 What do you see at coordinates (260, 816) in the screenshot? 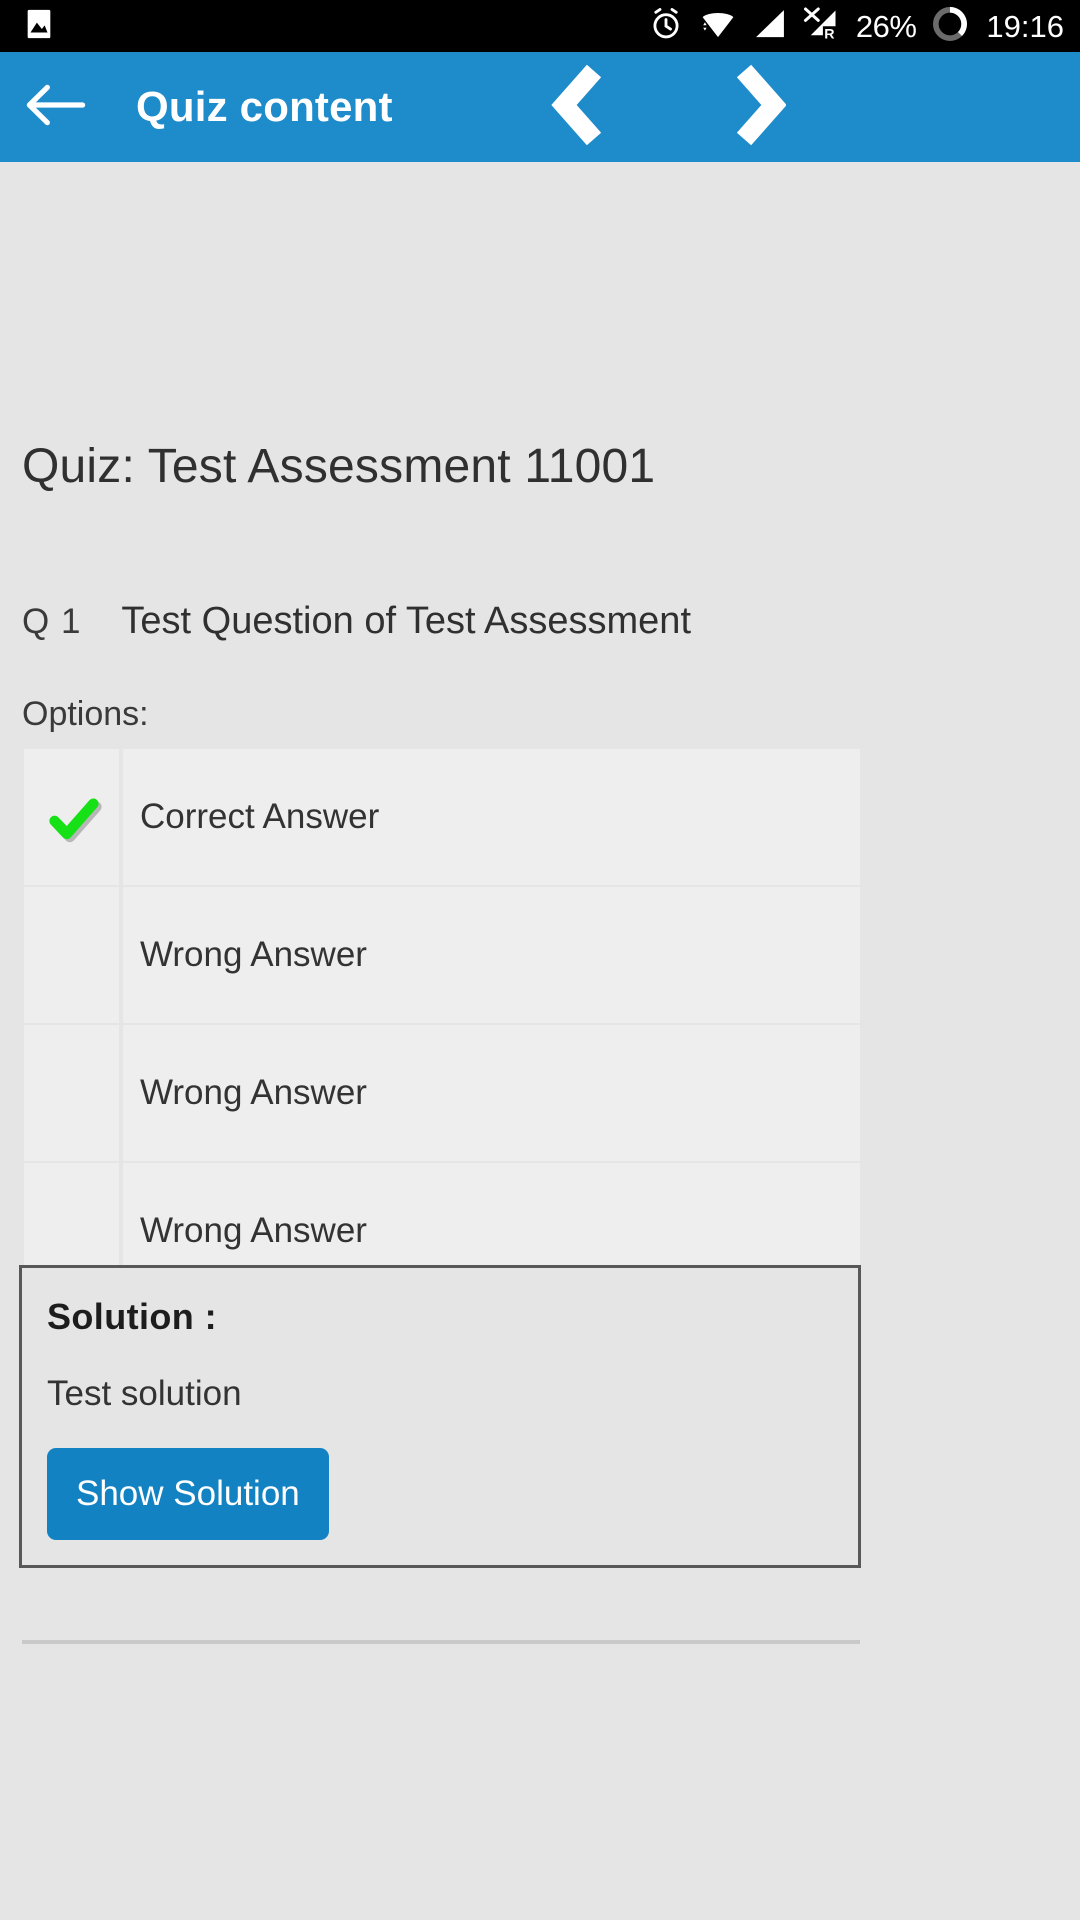
I see `option-label: Correct Answer` at bounding box center [260, 816].